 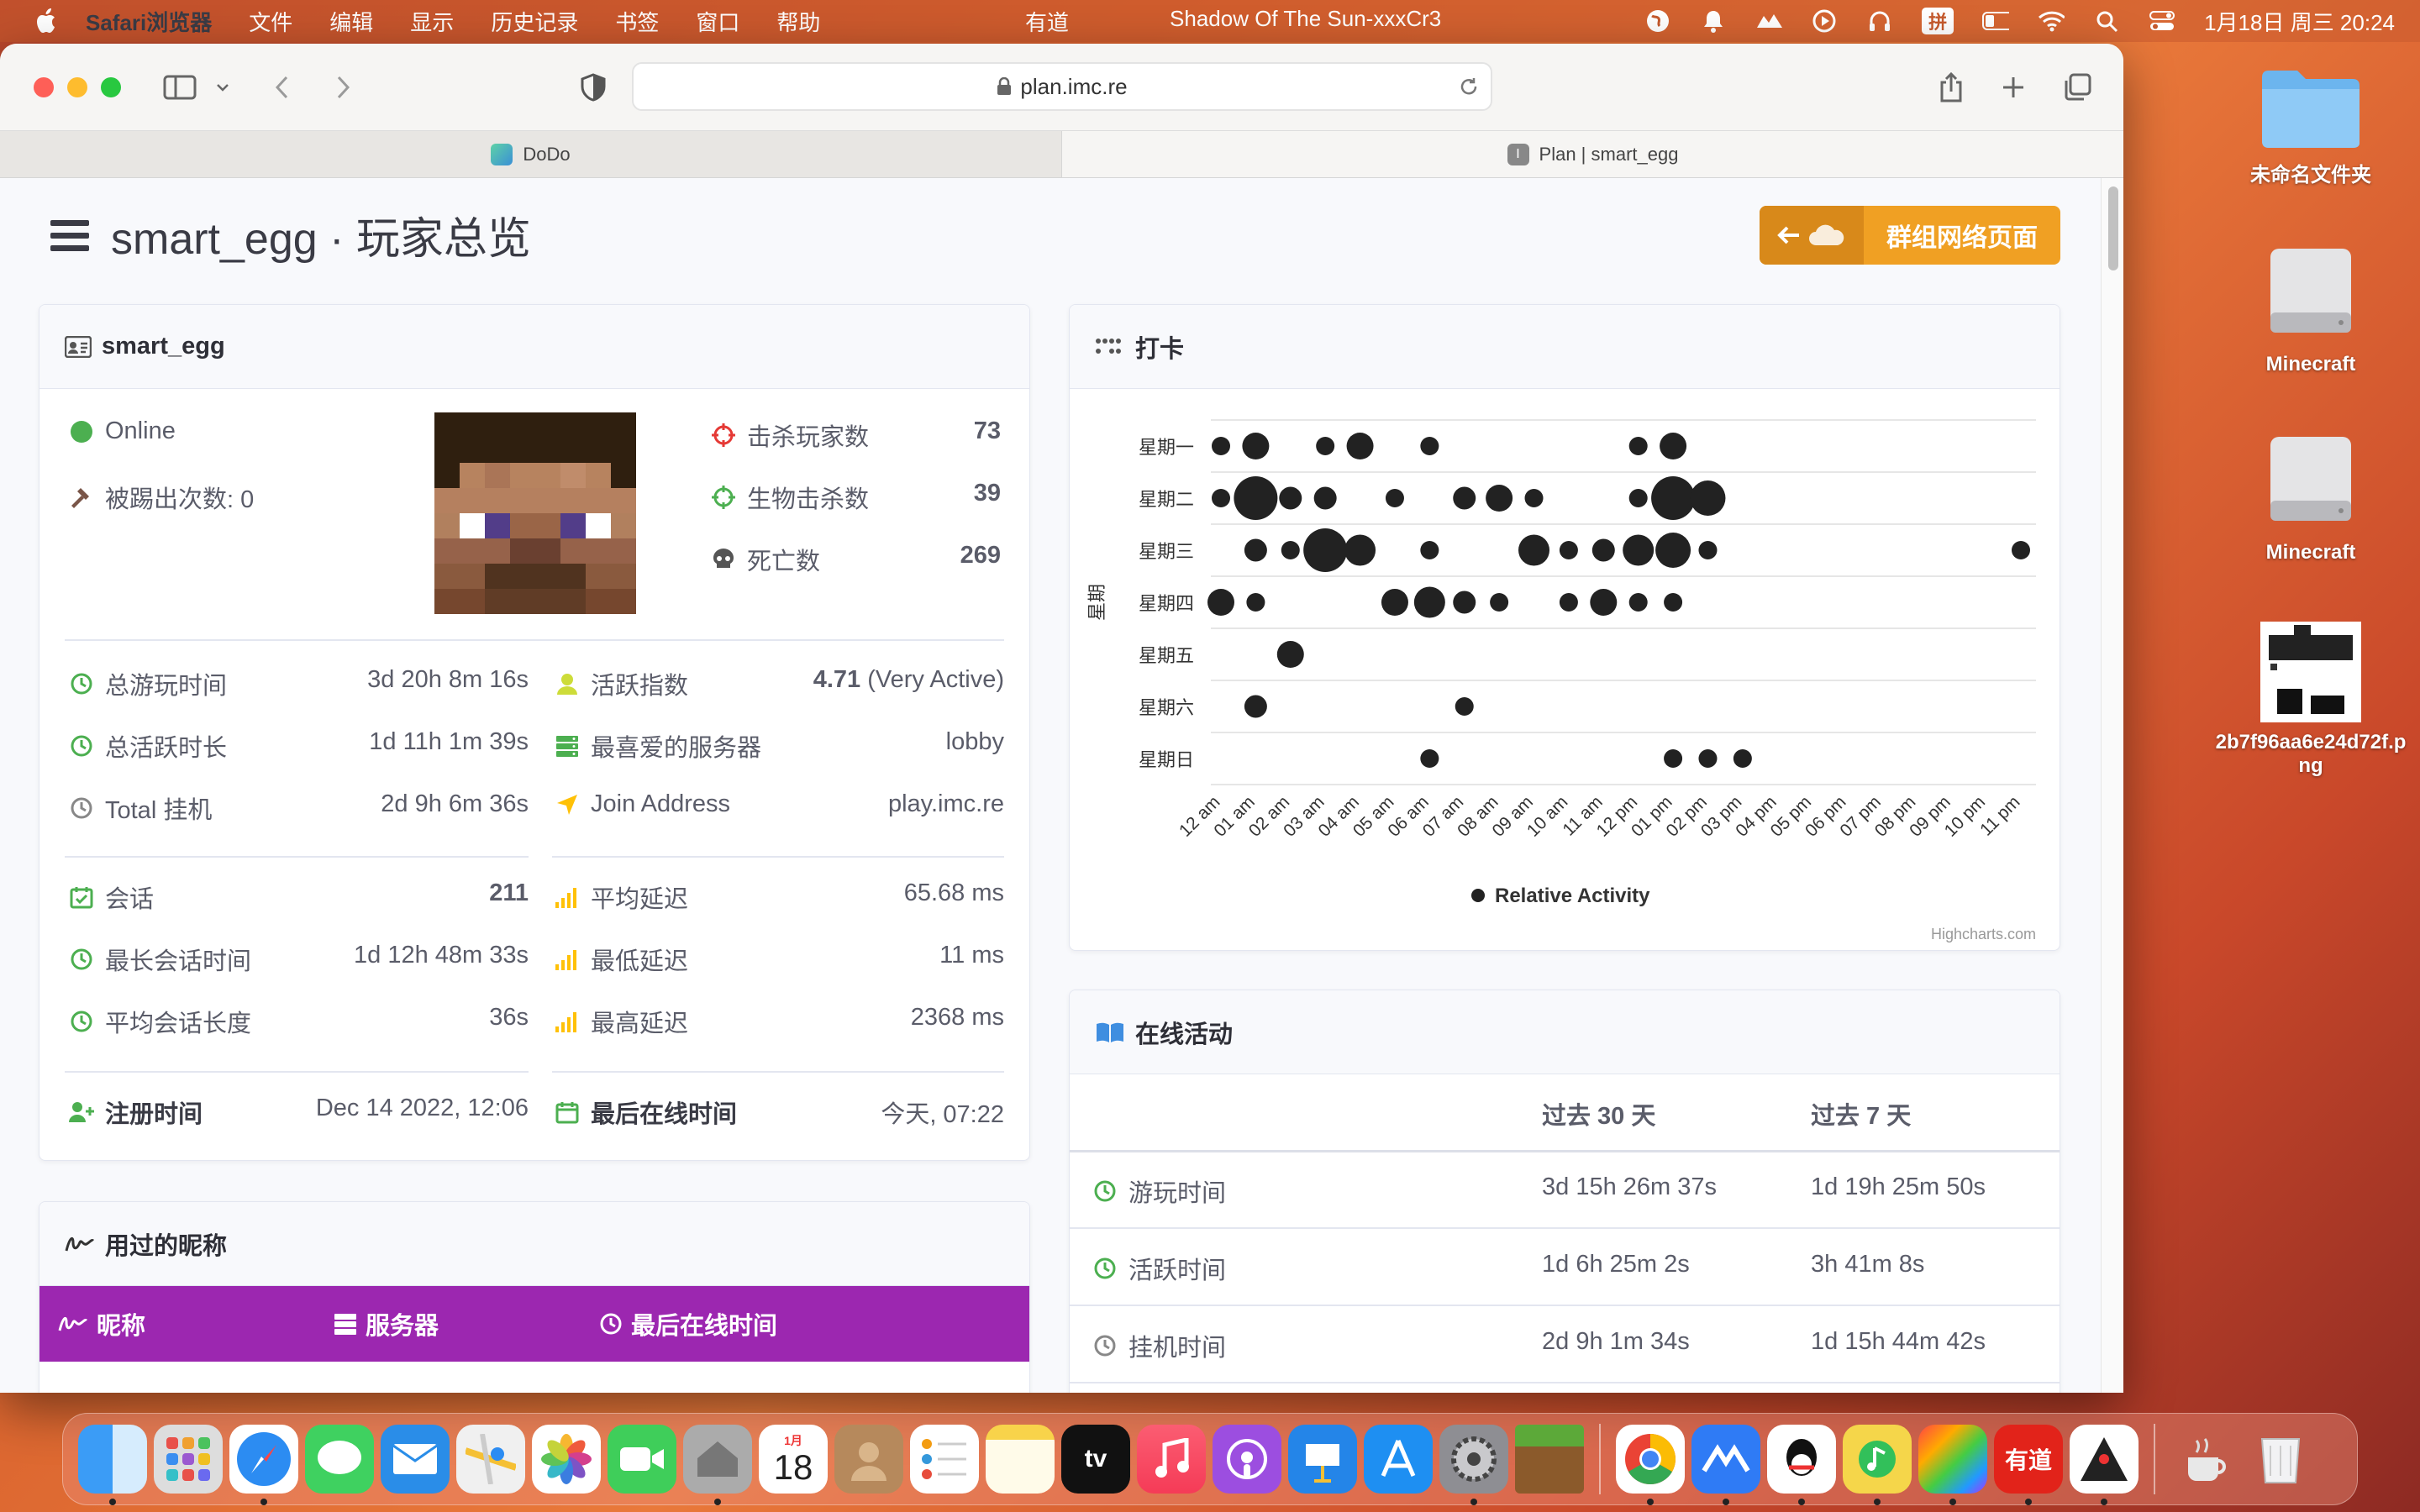 What do you see at coordinates (81, 808) in the screenshot?
I see `clock-gray-icon` at bounding box center [81, 808].